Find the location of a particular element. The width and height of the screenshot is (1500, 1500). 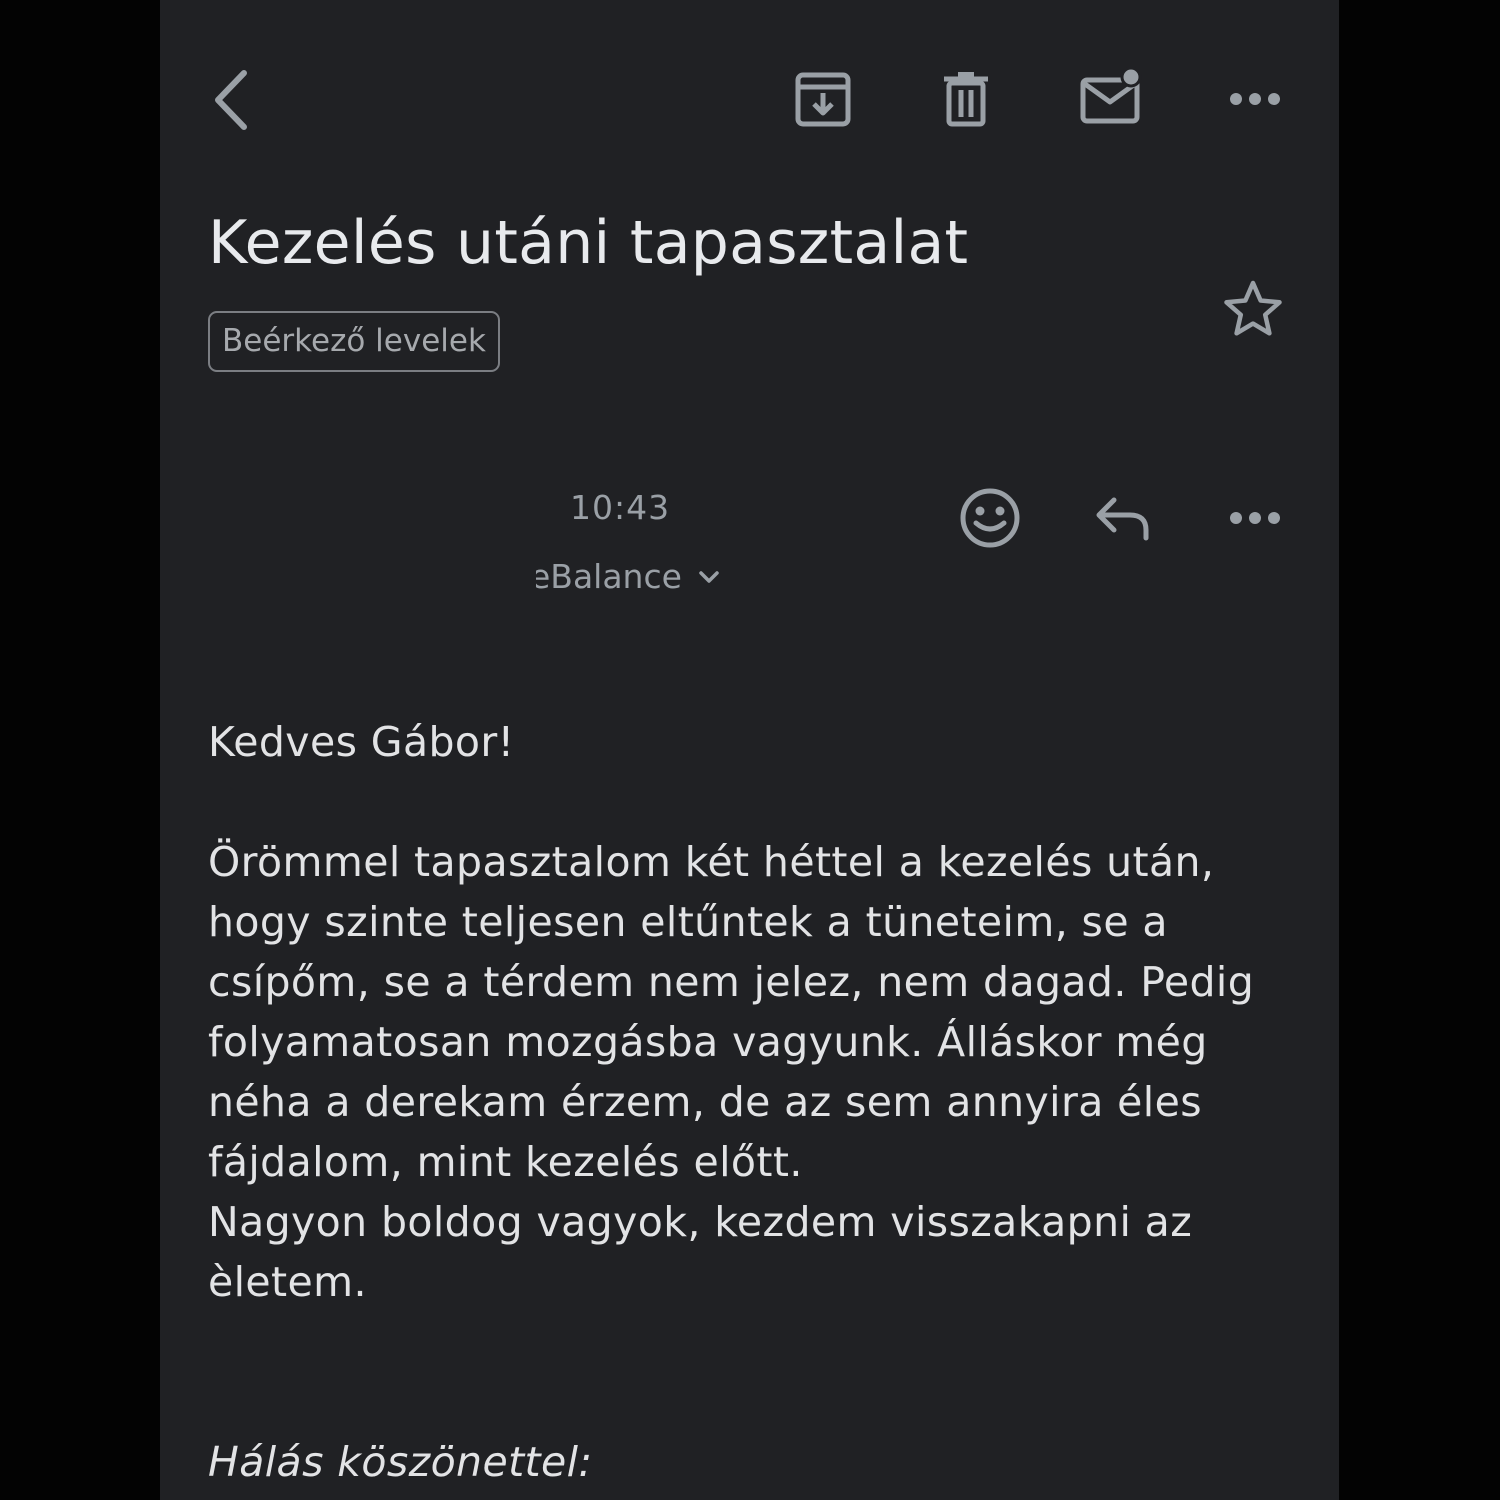

smiley-face-icon is located at coordinates (990, 518).